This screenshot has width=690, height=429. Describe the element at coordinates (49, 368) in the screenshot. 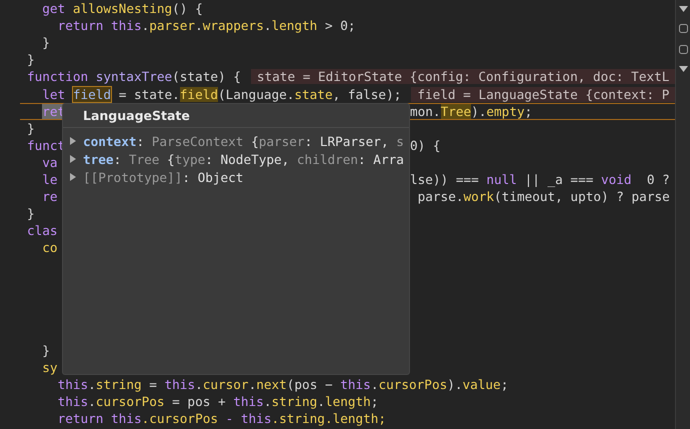

I see `code-text: sy` at that location.